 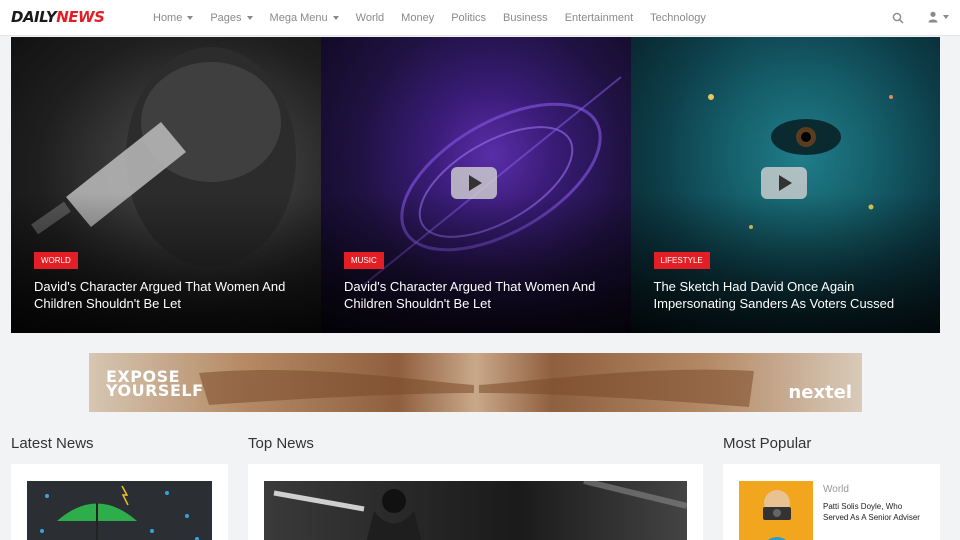 I want to click on latest-news-thumbnail, so click(x=119, y=510).